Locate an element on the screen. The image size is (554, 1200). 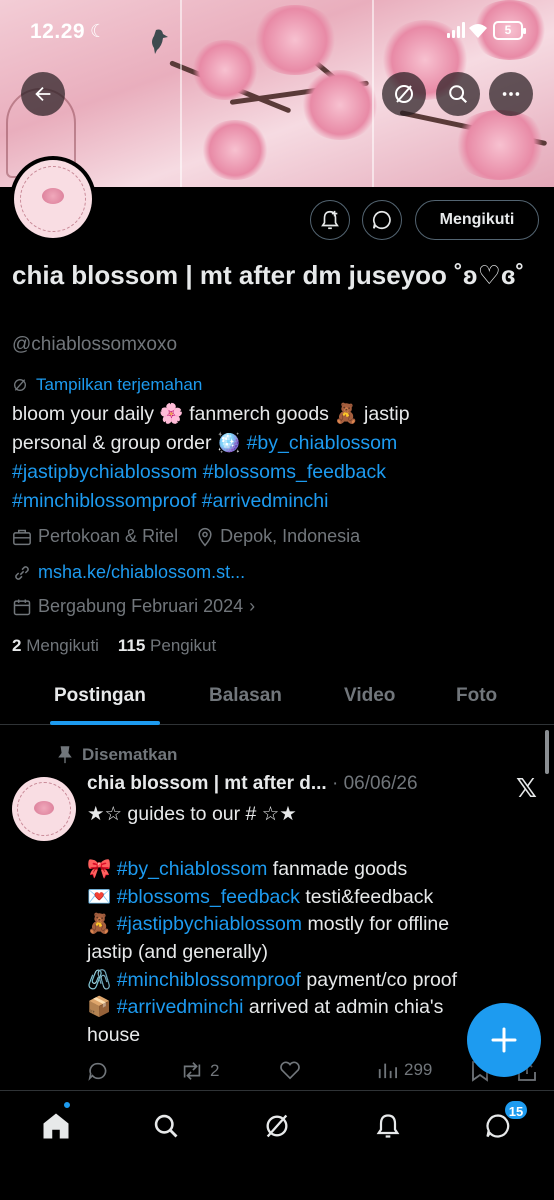
bell-icon is located at coordinates (388, 1126).